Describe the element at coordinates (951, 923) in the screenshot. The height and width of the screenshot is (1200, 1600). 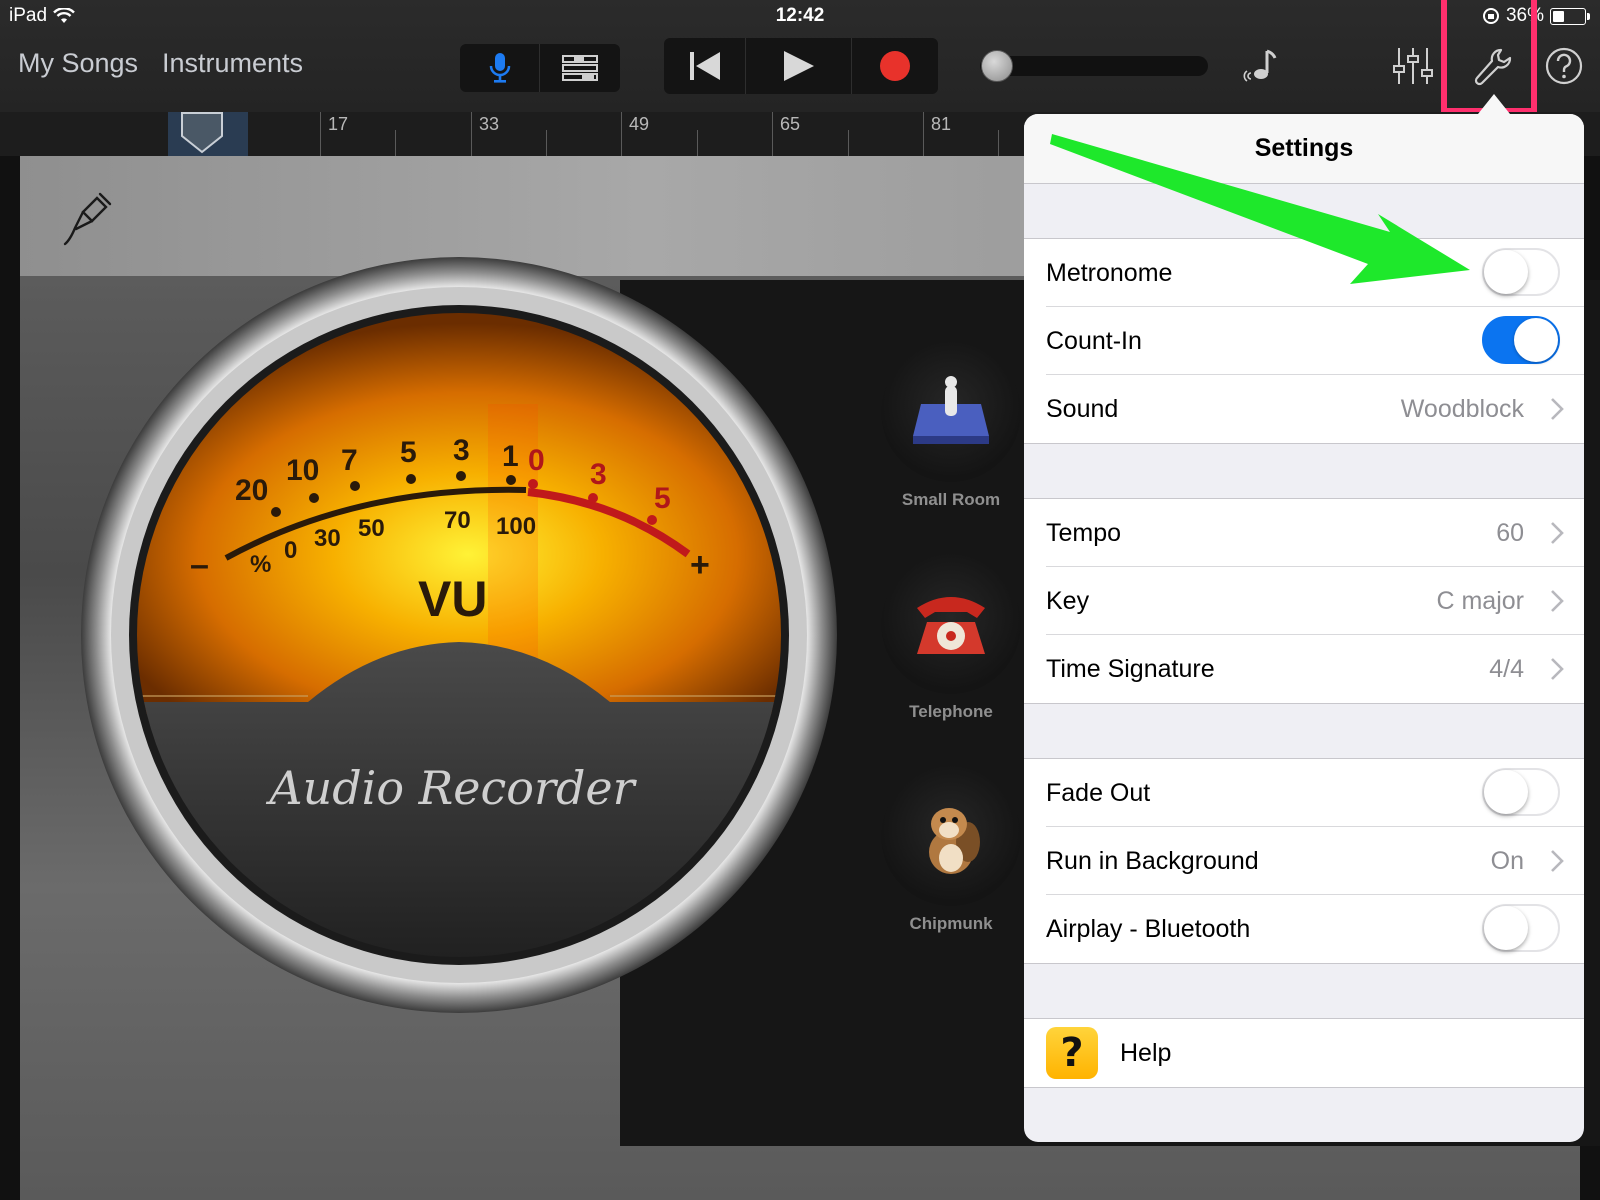
I see `preset-label: Chipmunk` at that location.